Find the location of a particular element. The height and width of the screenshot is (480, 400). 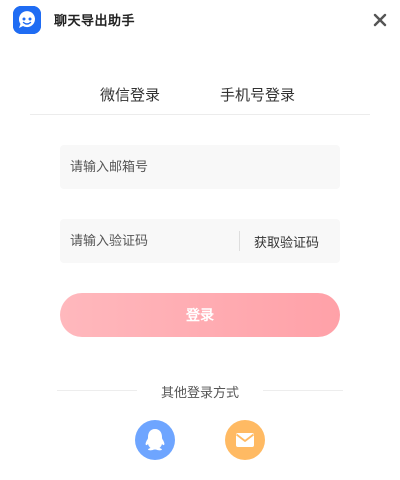

tab-phone-login: 手机号登录 is located at coordinates (257, 94).